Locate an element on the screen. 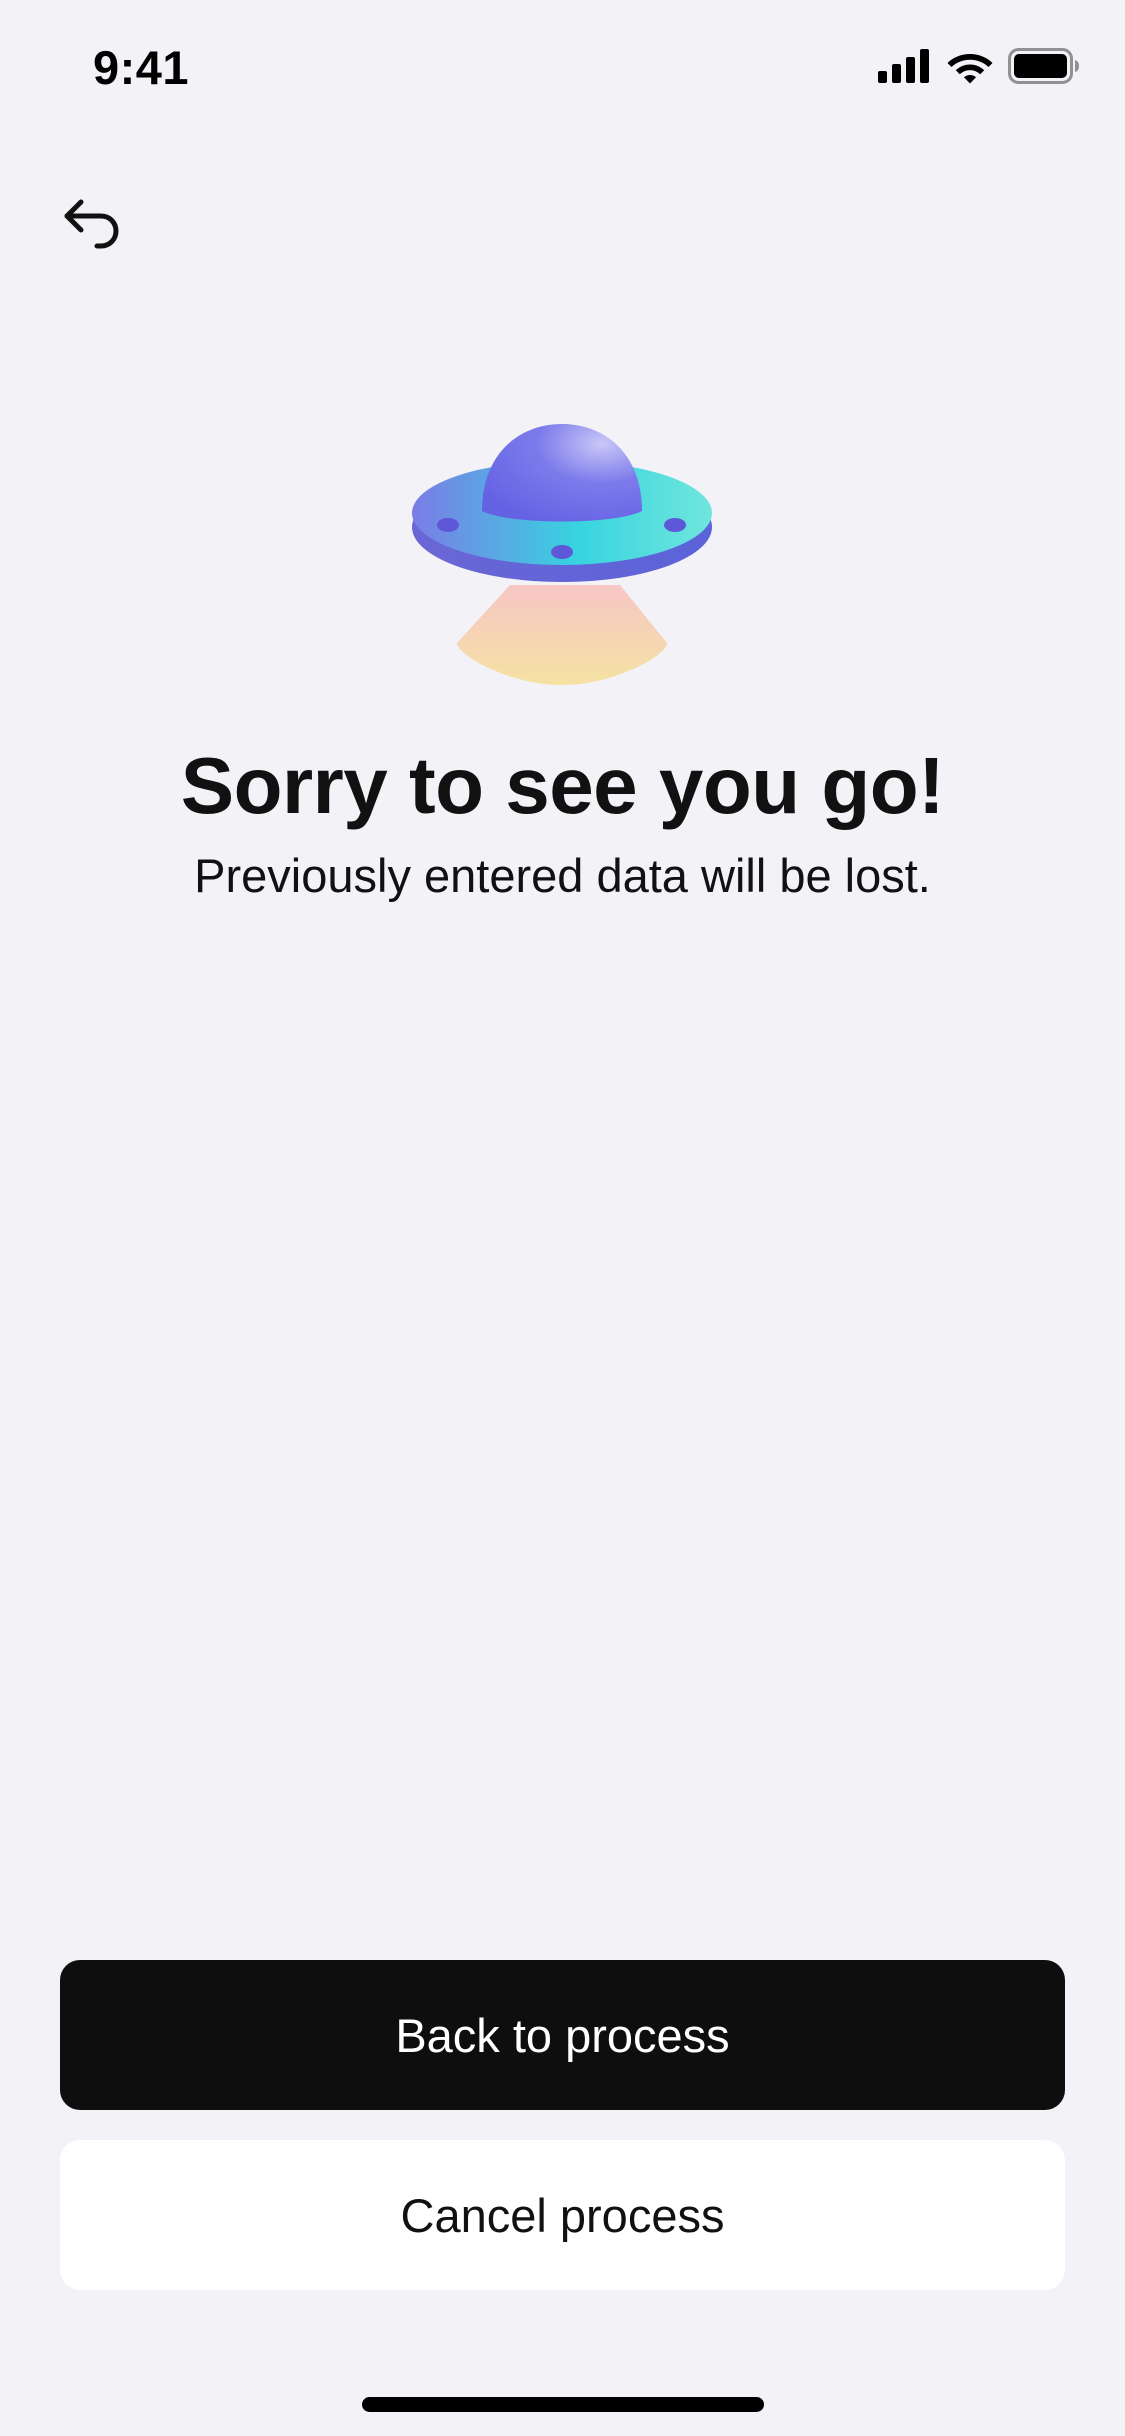  back-arrow-icon is located at coordinates (92, 226).